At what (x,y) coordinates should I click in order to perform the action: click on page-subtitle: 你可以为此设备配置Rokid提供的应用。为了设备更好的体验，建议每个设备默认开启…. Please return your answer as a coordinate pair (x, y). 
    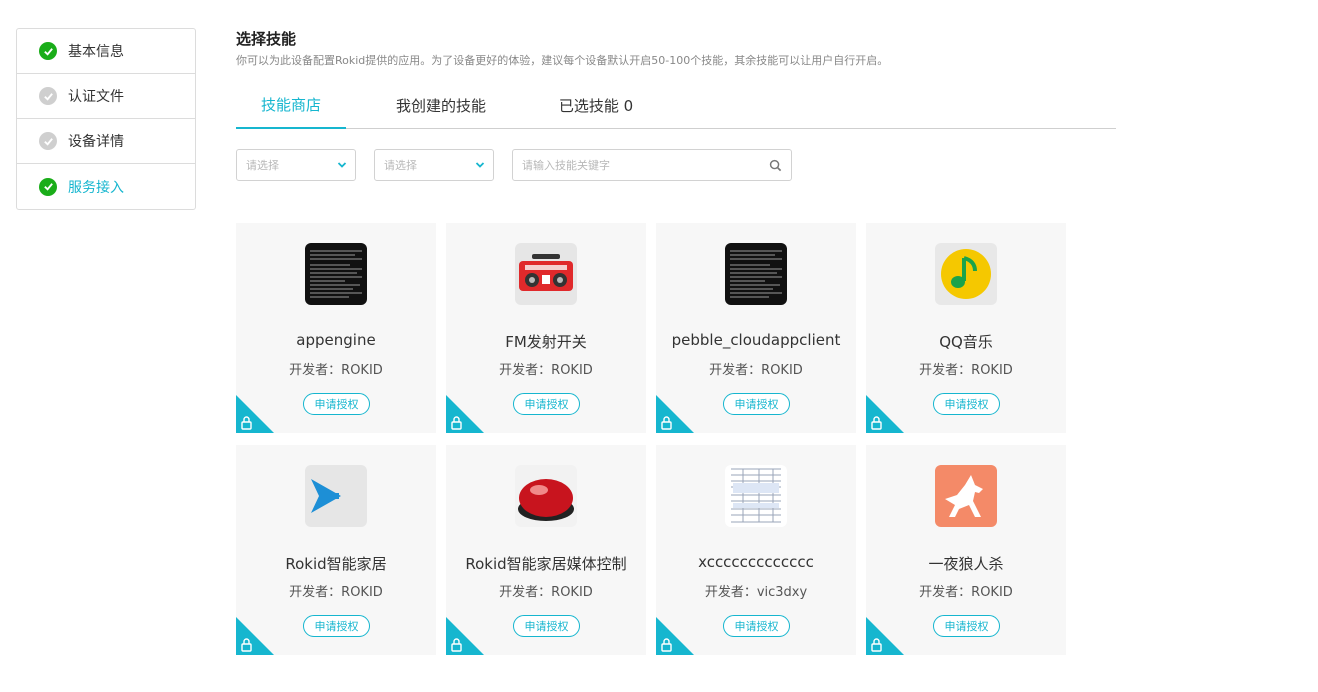
    Looking at the image, I should click on (562, 60).